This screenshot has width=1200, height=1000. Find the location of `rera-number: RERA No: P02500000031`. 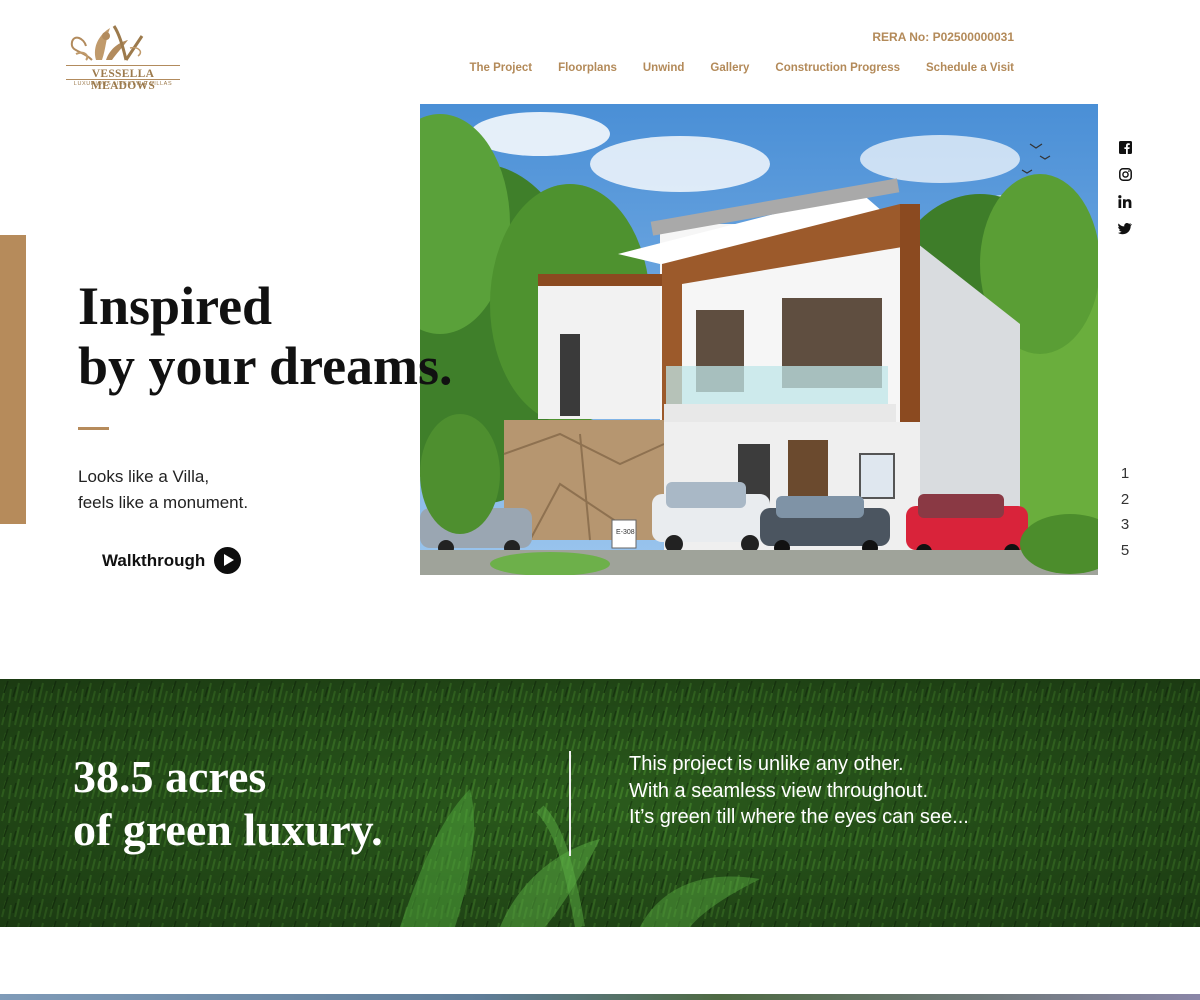

rera-number: RERA No: P02500000031 is located at coordinates (943, 37).